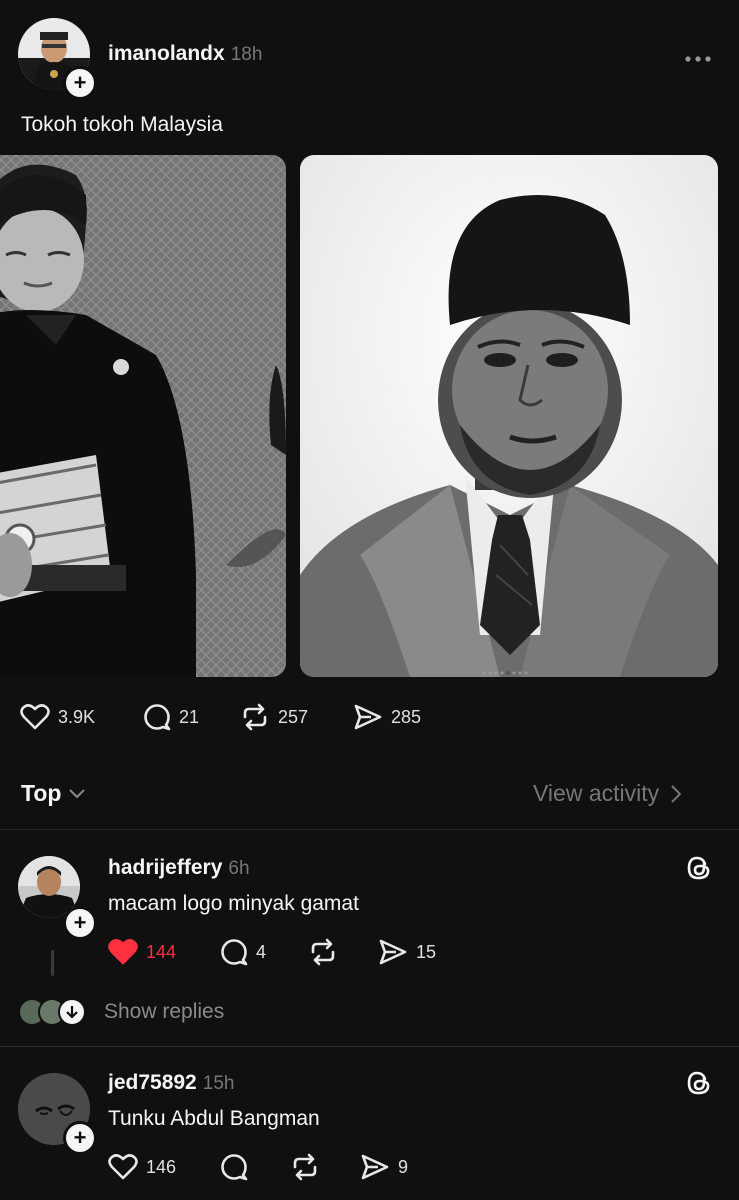 The width and height of the screenshot is (739, 1200). I want to click on share-button: 9, so click(384, 1167).